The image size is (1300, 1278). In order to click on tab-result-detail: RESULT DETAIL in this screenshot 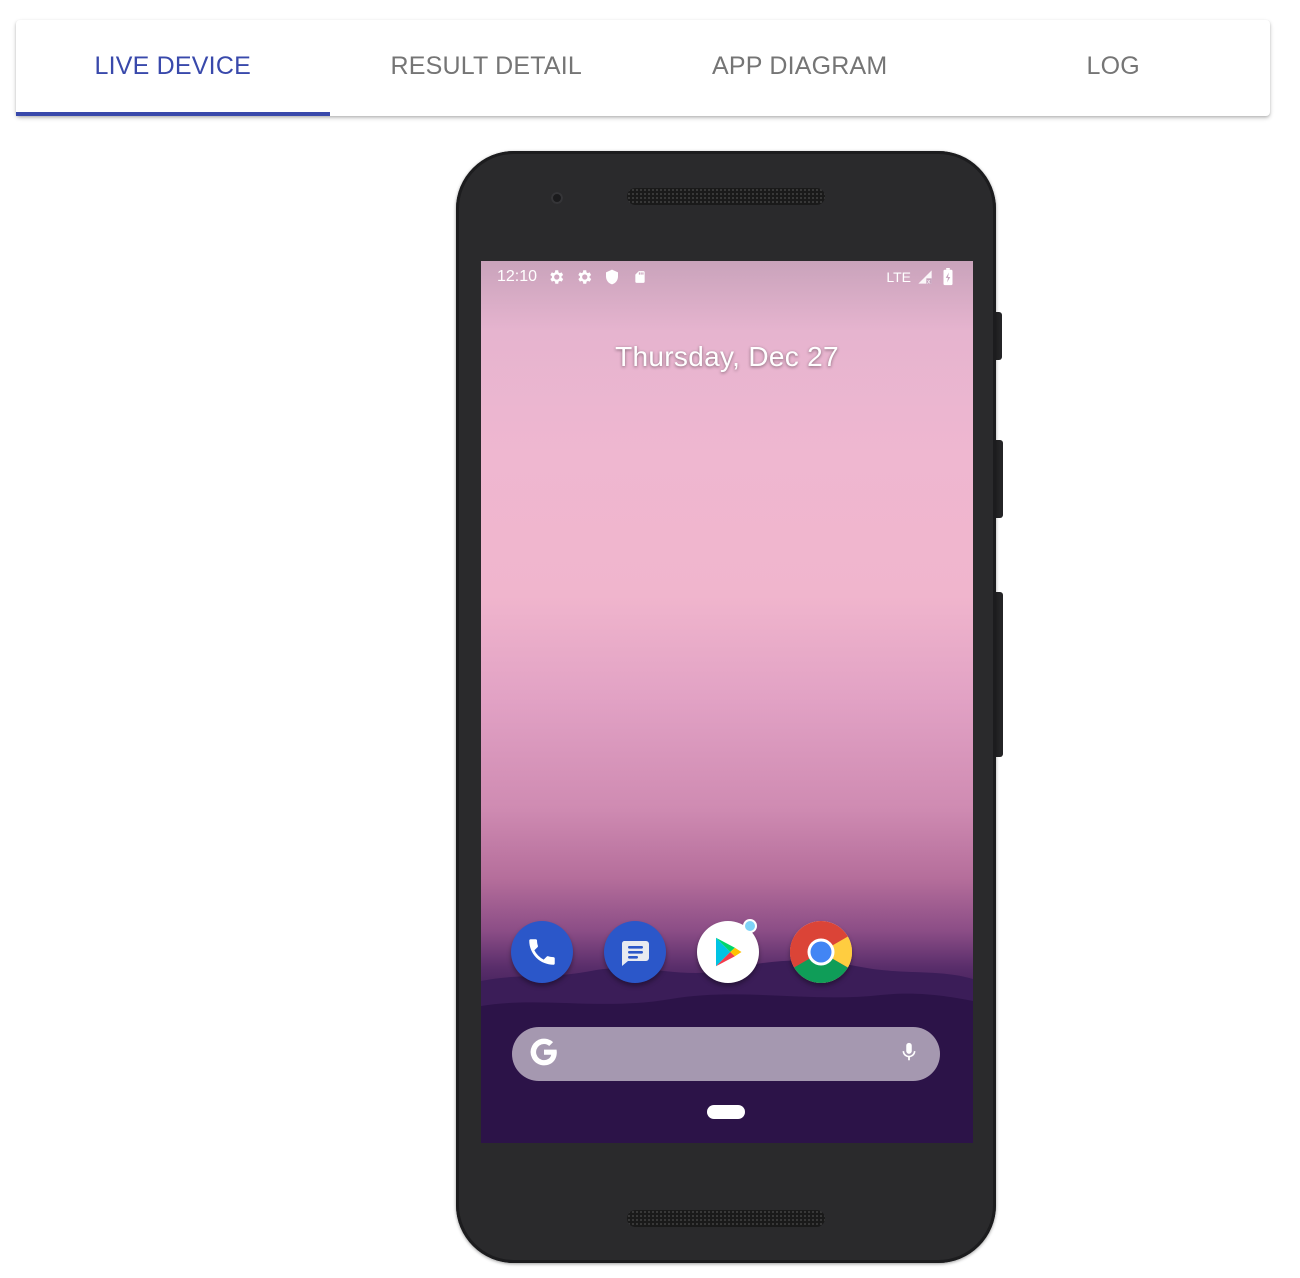, I will do `click(487, 68)`.